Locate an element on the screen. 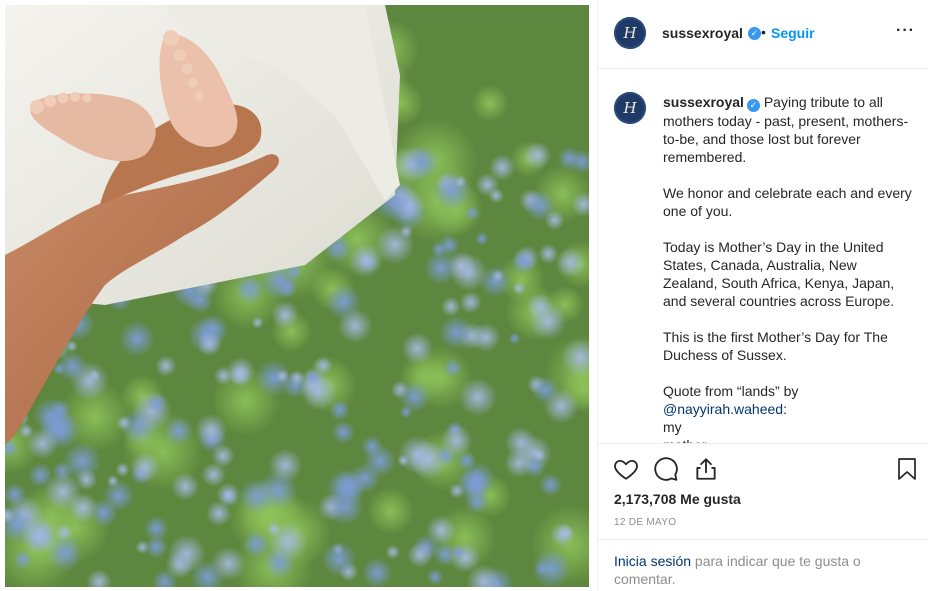 This screenshot has height=591, width=928. share-icon is located at coordinates (706, 471).